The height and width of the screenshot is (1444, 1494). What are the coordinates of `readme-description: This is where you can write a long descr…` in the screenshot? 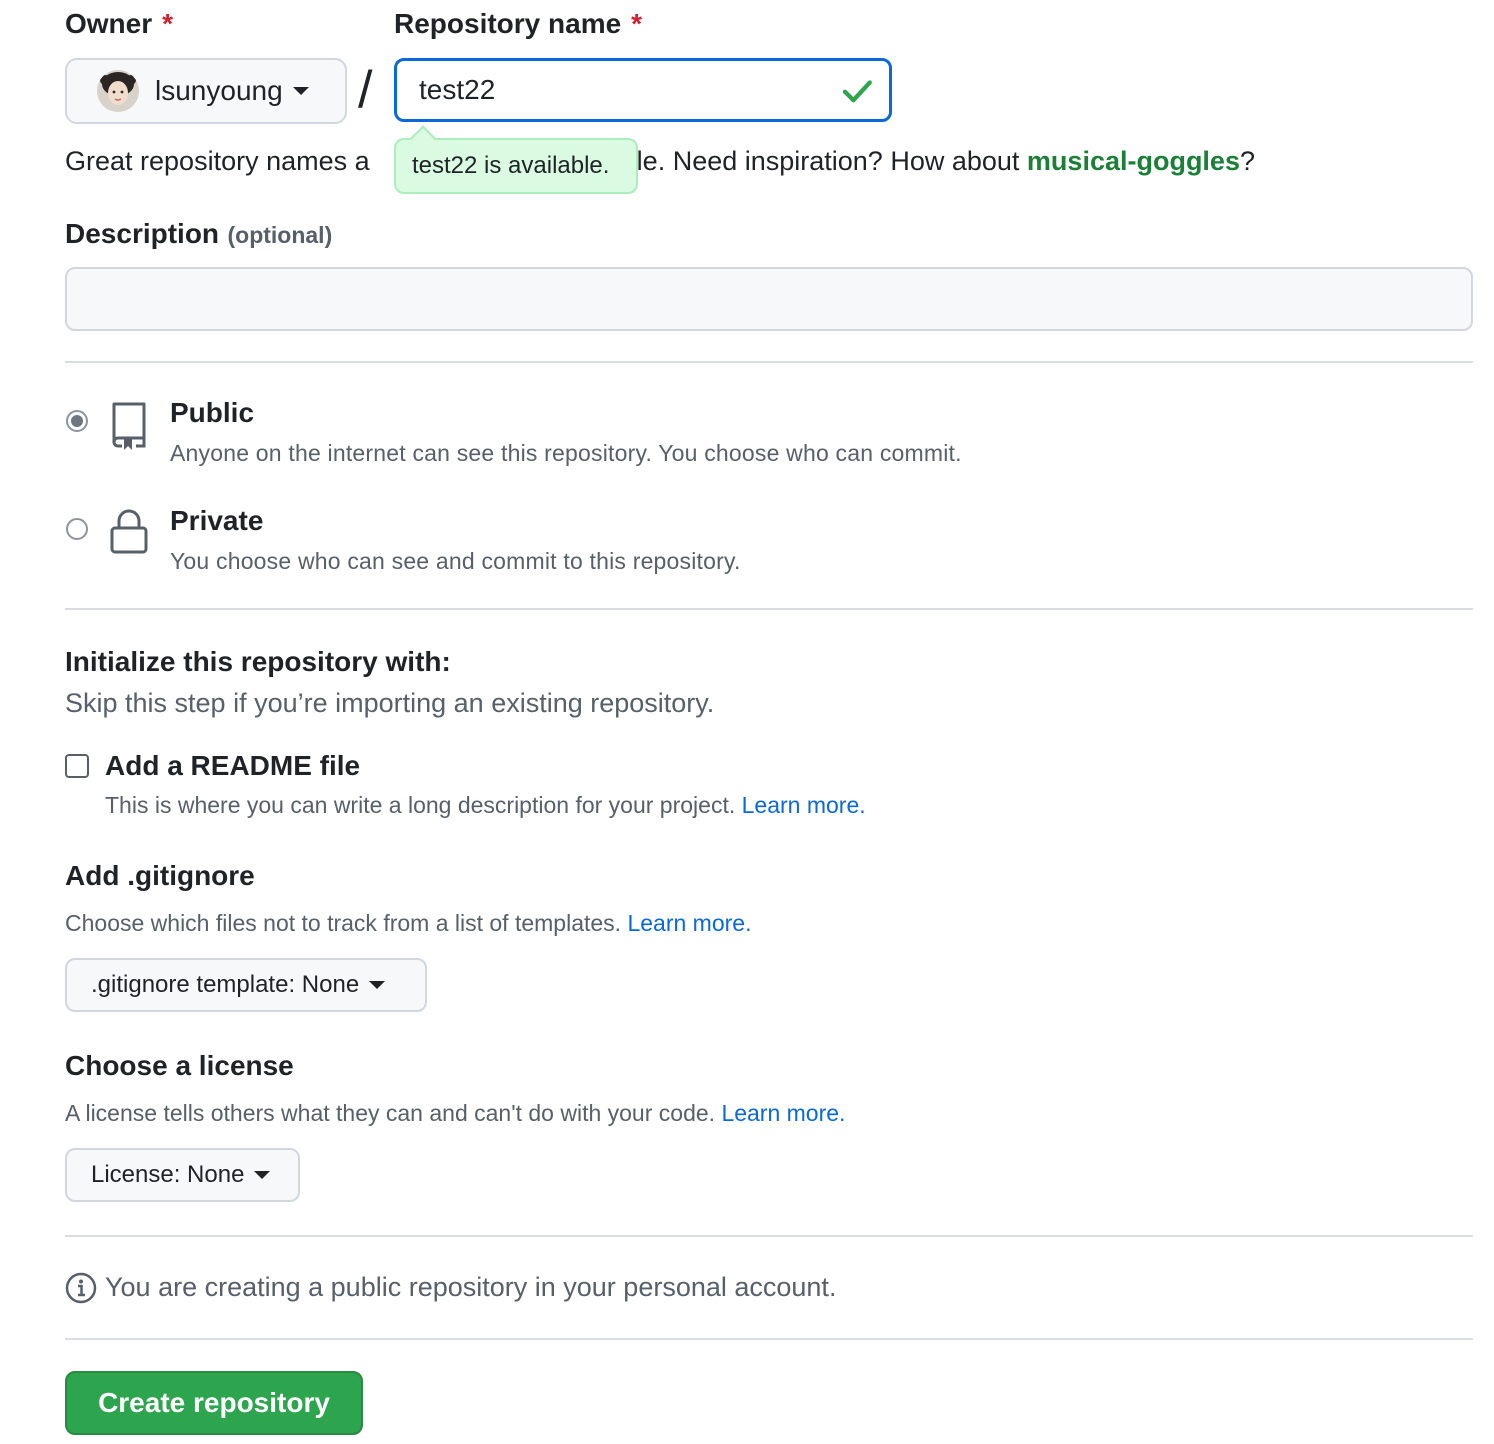 It's located at (485, 805).